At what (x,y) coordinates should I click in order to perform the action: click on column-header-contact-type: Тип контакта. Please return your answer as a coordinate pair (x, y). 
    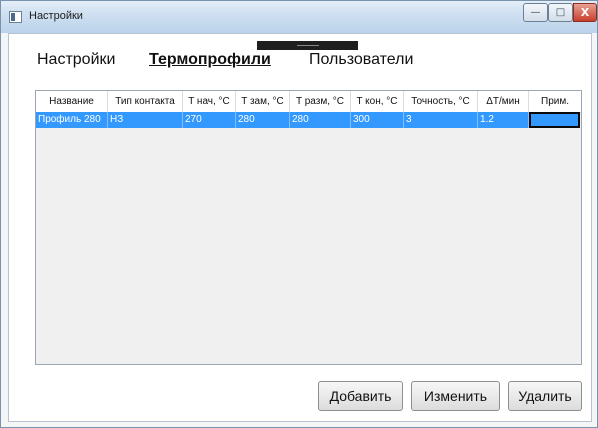
    Looking at the image, I should click on (145, 101).